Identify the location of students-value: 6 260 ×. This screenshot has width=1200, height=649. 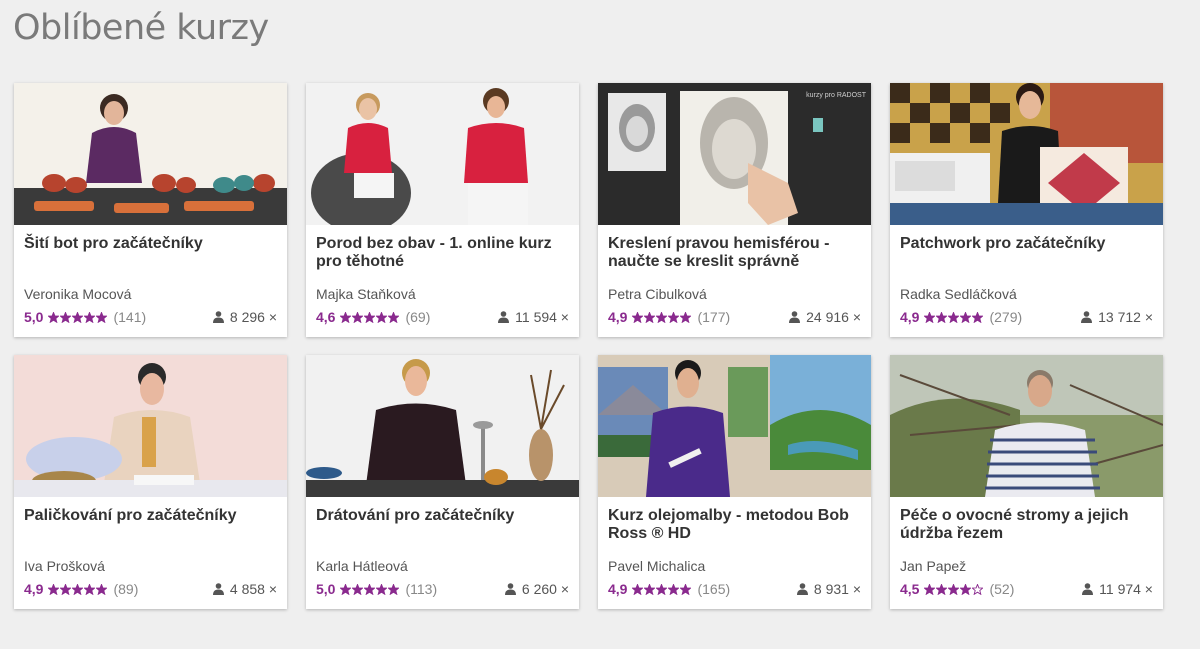
(545, 589).